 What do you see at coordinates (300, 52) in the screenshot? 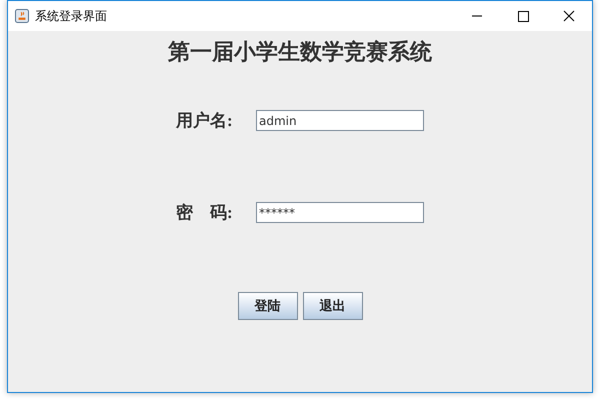
I see `heading: 第一届小学生数学竞赛系统` at bounding box center [300, 52].